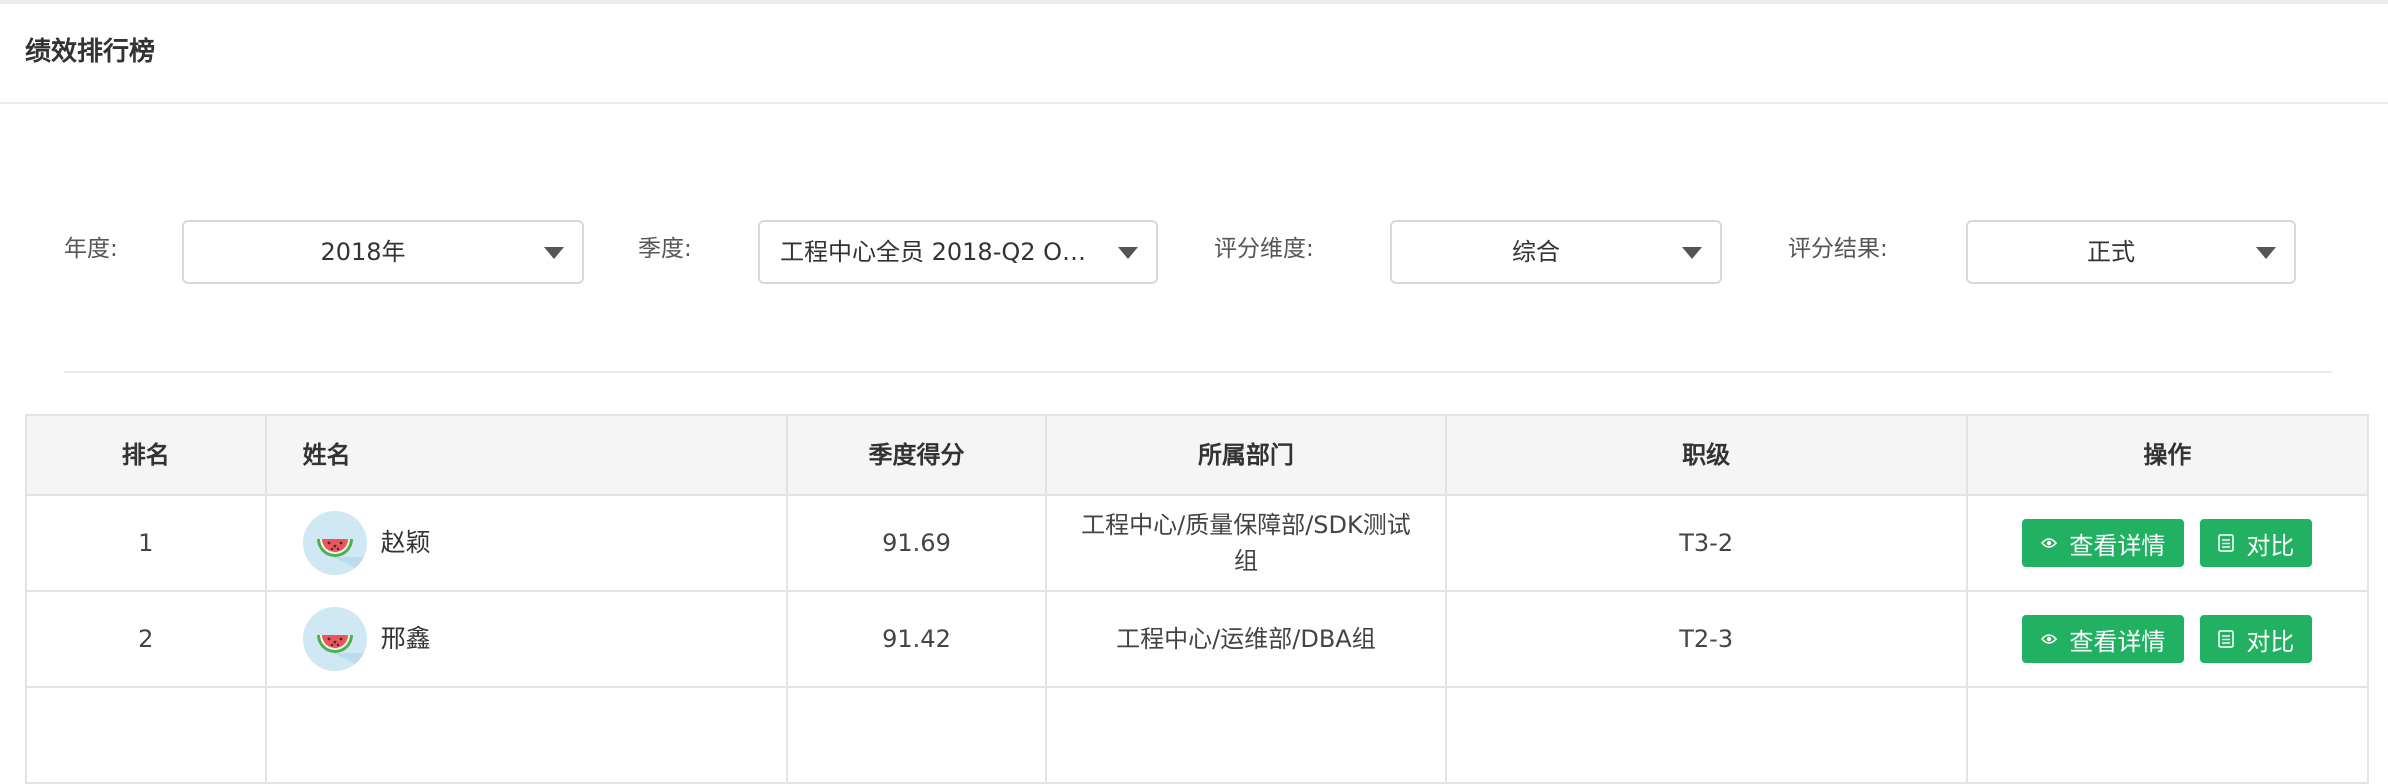 The image size is (2388, 784). I want to click on table-row-partial, so click(1197, 736).